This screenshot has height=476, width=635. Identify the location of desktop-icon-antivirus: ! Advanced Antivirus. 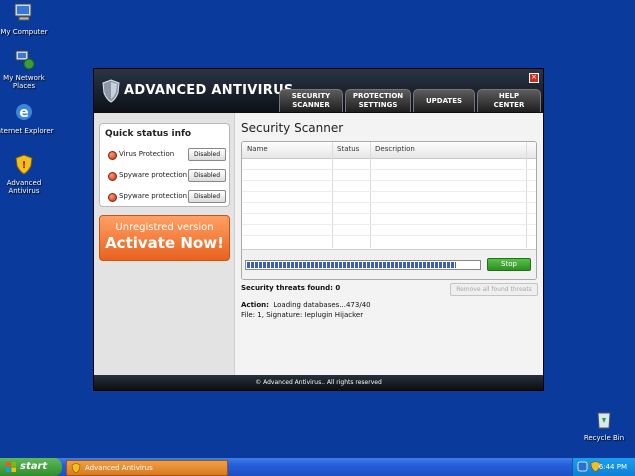
(27, 174).